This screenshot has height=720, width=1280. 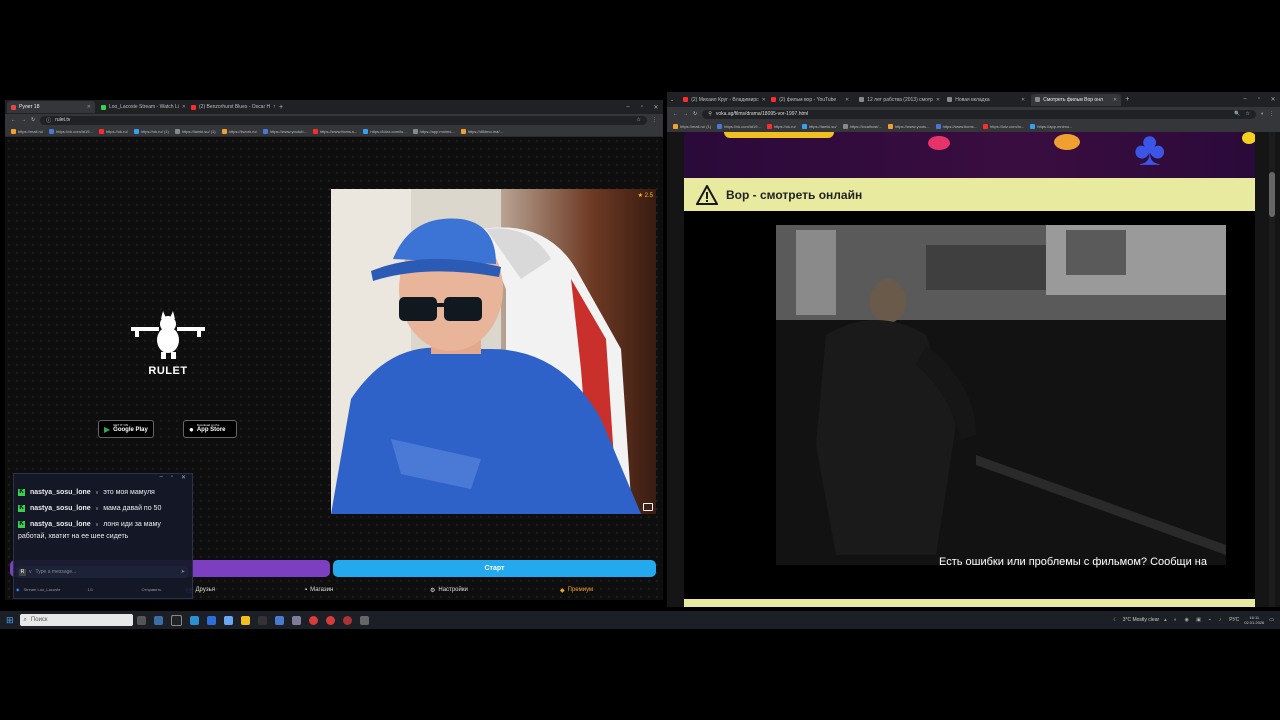 What do you see at coordinates (1194, 620) in the screenshot?
I see `tray-icons: ▴ ◐ ◉ ▣ ⌁ ♪` at bounding box center [1194, 620].